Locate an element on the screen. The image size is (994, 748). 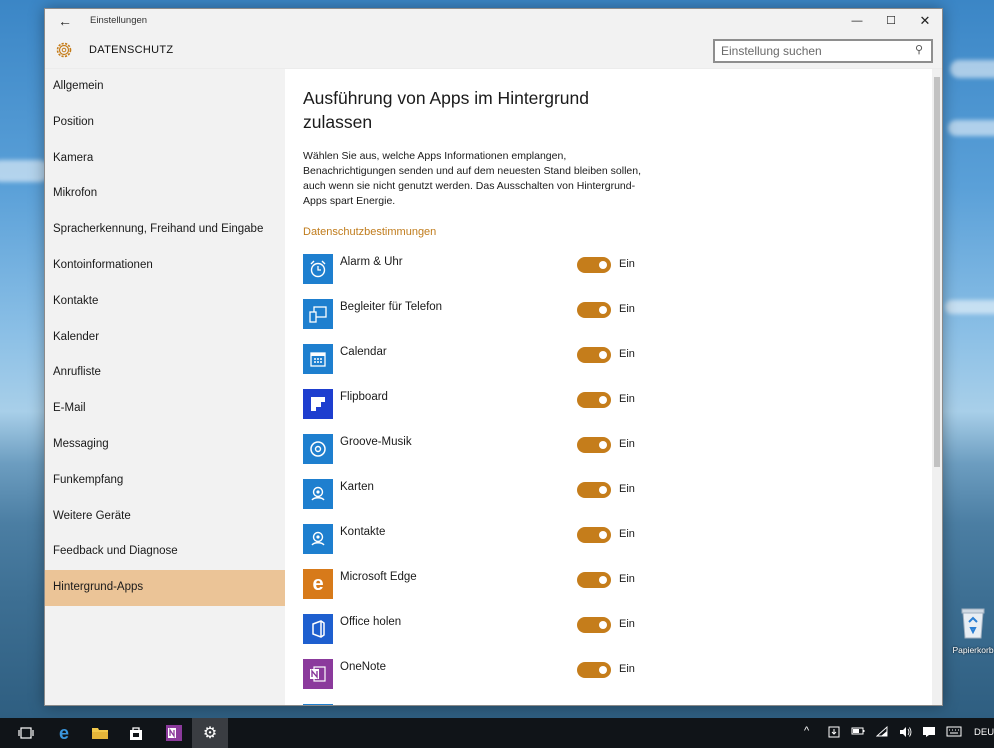
search-input is located at coordinates (823, 51).